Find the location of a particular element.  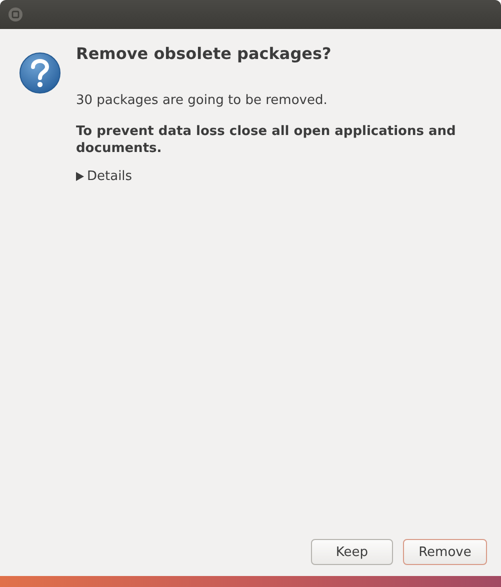

expander-arrow-icon is located at coordinates (80, 176).